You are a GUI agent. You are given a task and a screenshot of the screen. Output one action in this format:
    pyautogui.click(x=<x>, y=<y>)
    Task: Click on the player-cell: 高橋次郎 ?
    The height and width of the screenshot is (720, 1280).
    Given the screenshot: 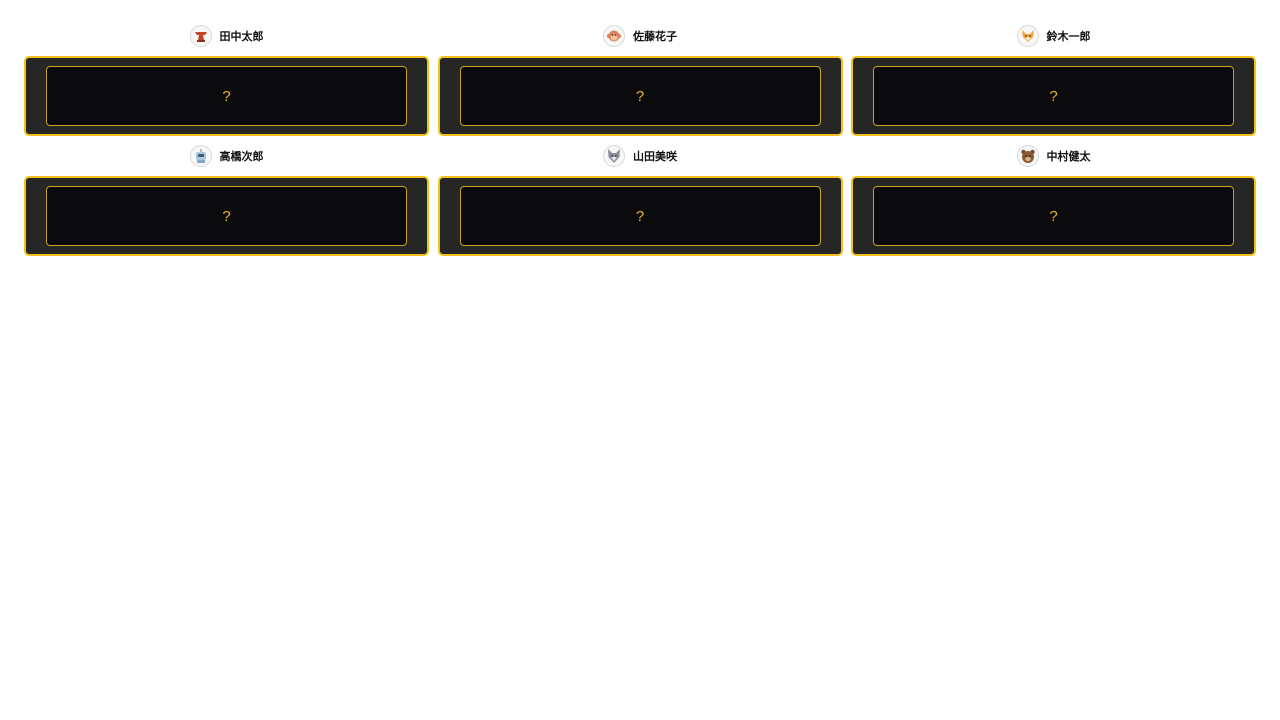 What is the action you would take?
    pyautogui.click(x=226, y=199)
    